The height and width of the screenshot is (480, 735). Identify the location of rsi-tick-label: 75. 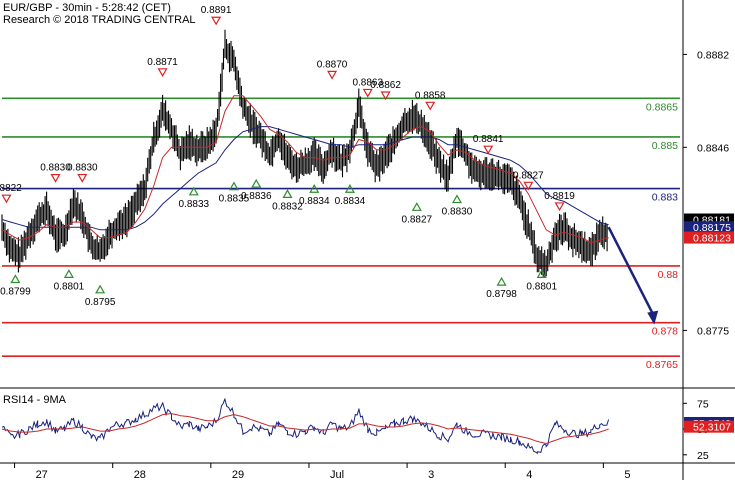
(703, 404).